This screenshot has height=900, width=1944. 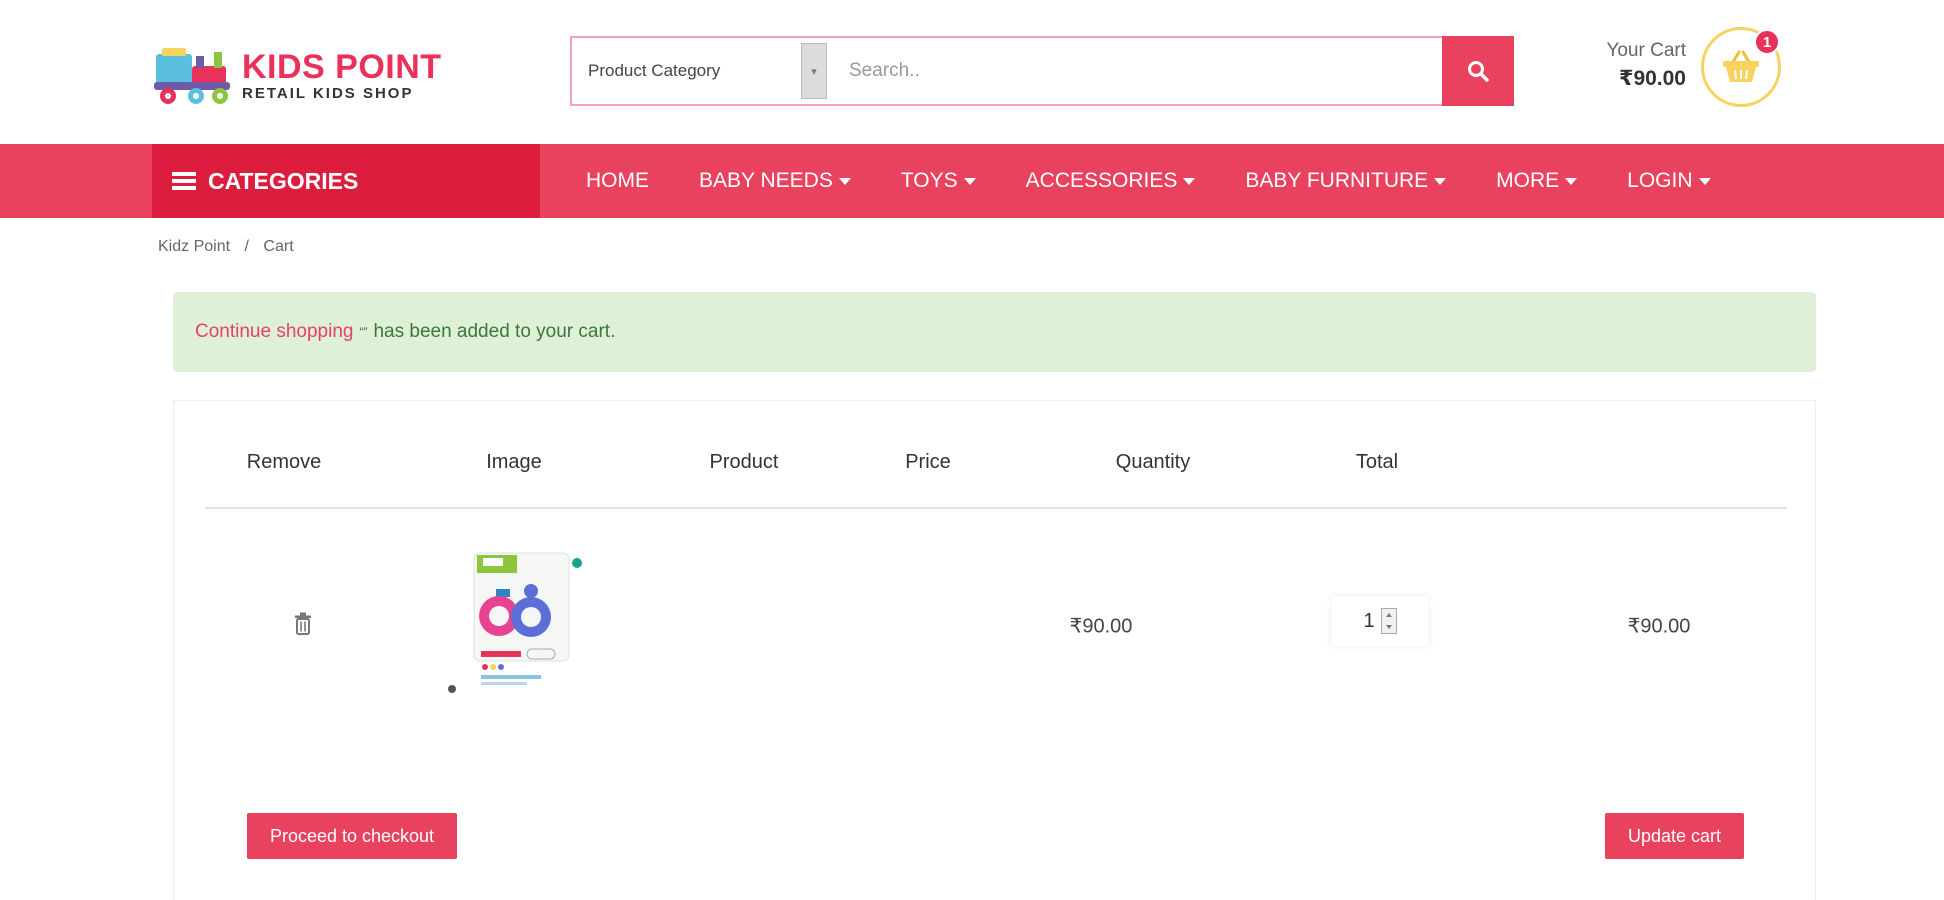 I want to click on row-price: ₹90.00, so click(x=1101, y=626).